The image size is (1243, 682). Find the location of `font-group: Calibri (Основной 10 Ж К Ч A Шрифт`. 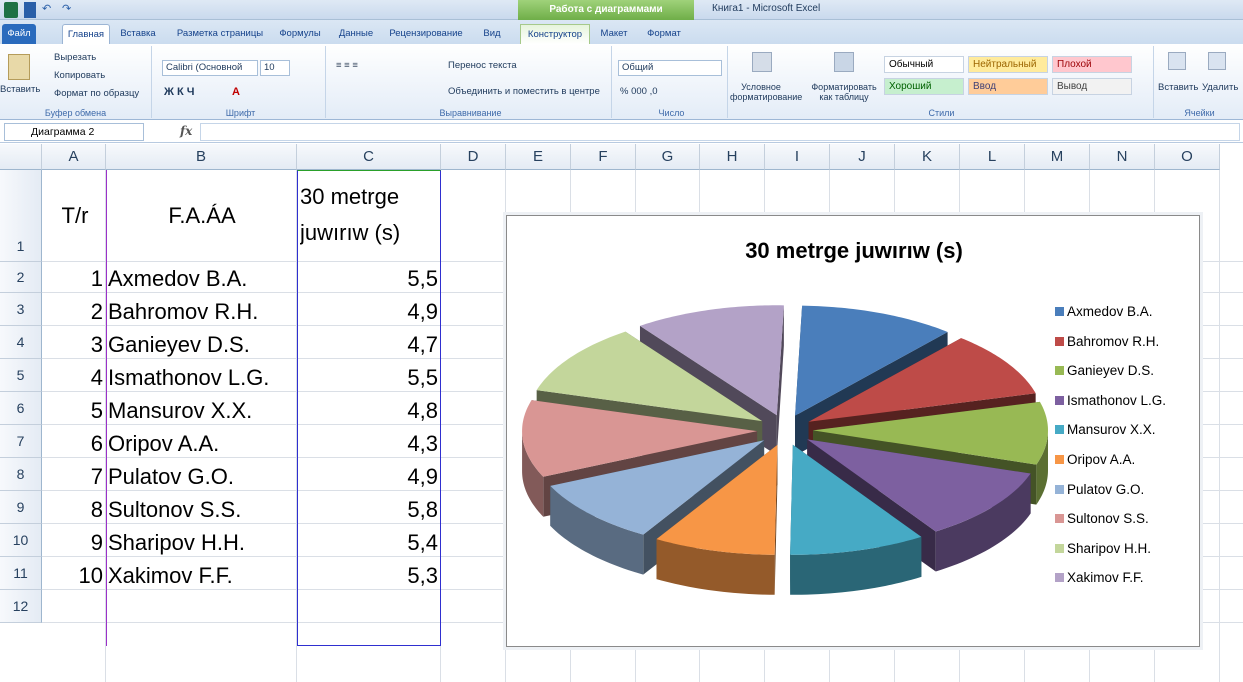

font-group: Calibri (Основной 10 Ж К Ч A Шрифт is located at coordinates (241, 82).